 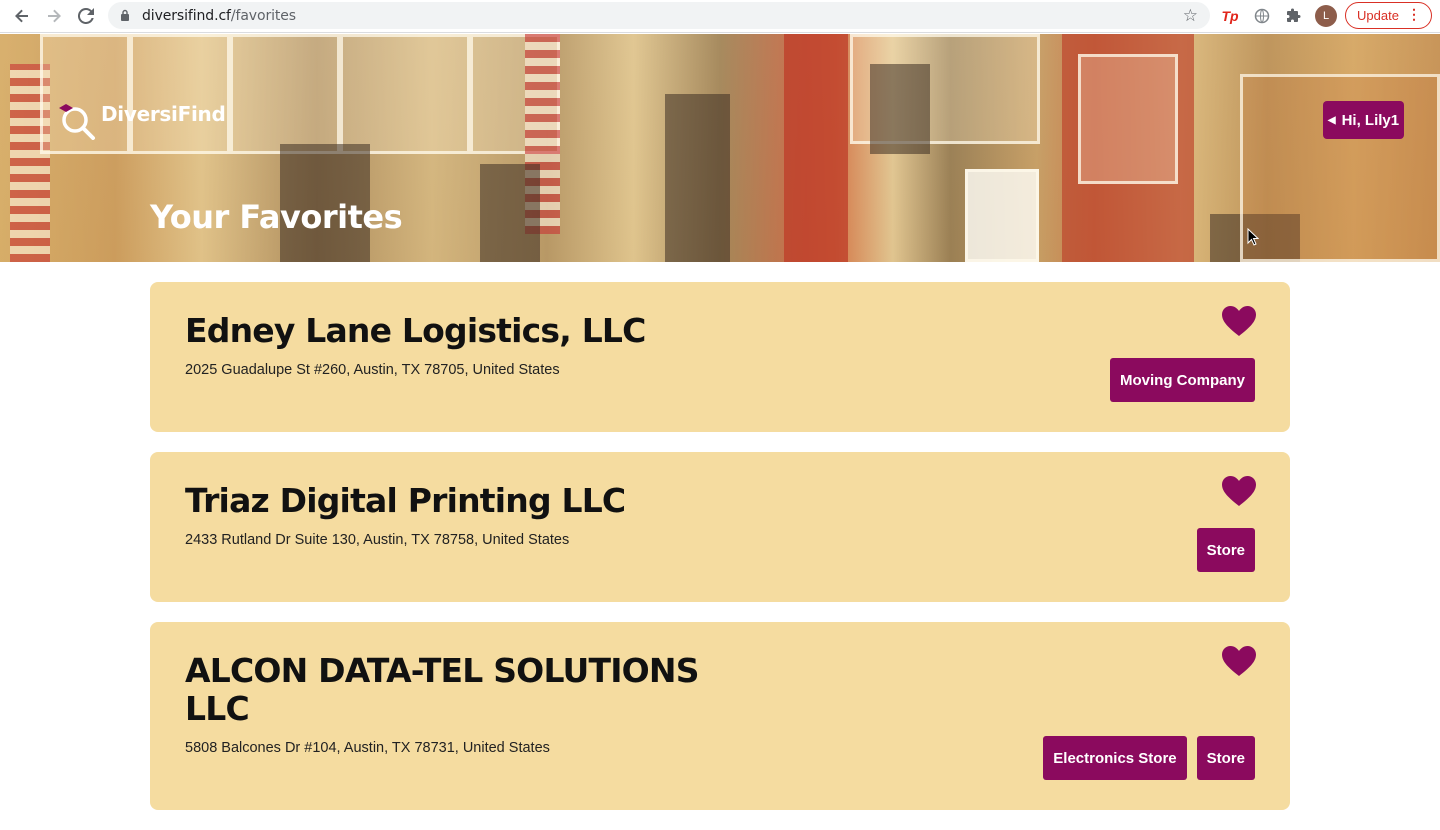 I want to click on page-title: Your Favorites, so click(x=276, y=217).